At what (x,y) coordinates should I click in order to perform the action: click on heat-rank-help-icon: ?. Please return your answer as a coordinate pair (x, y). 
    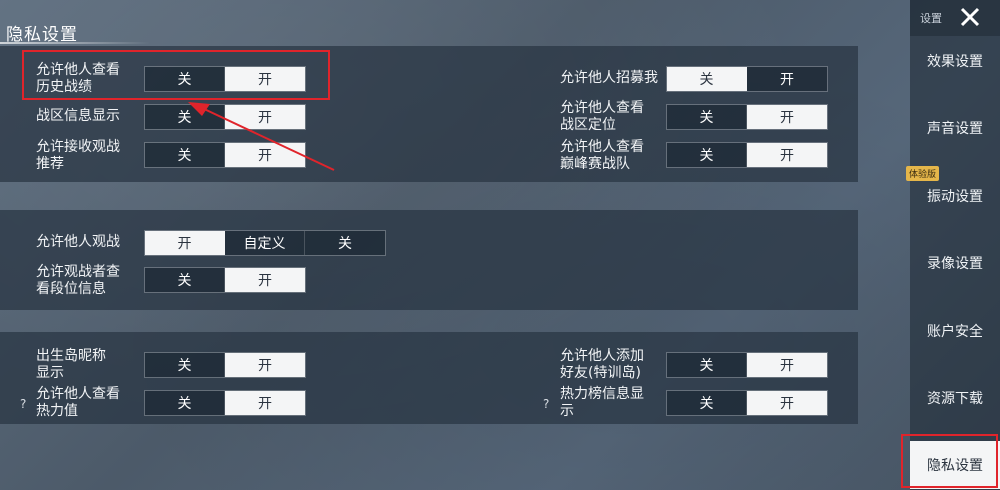
    Looking at the image, I should click on (546, 404).